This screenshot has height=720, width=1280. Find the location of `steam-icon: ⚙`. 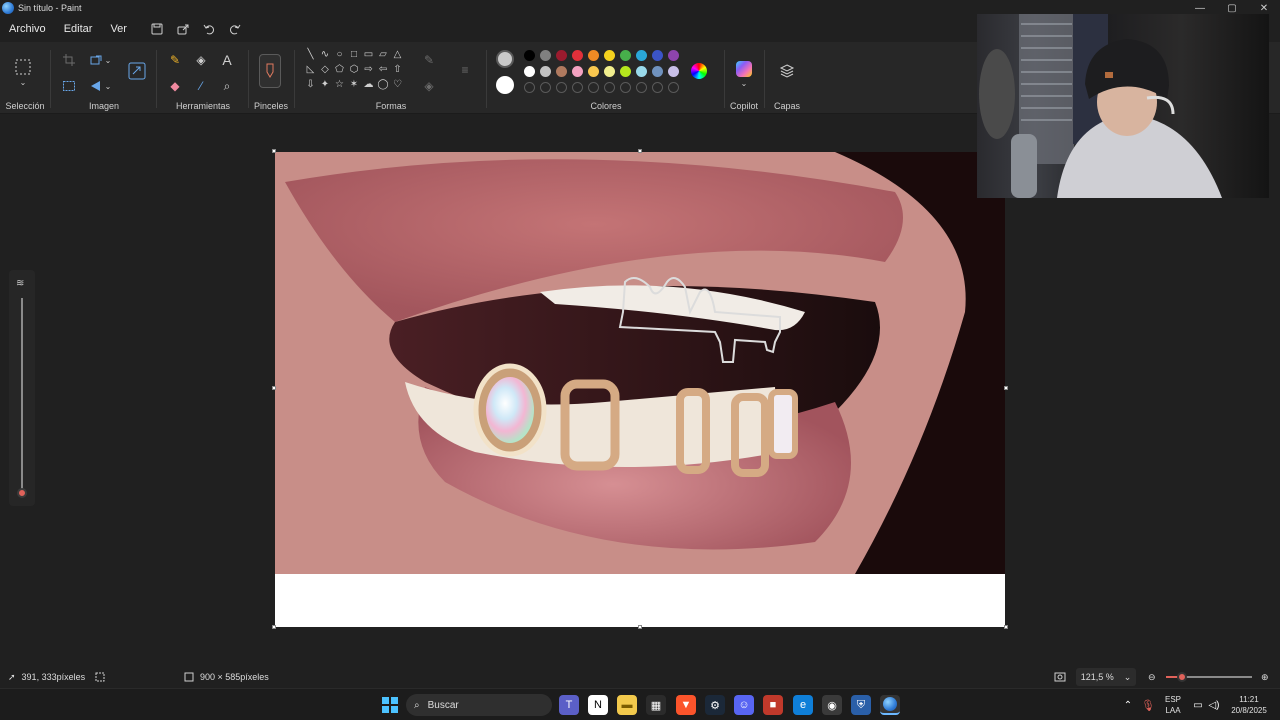

steam-icon: ⚙ is located at coordinates (715, 705).